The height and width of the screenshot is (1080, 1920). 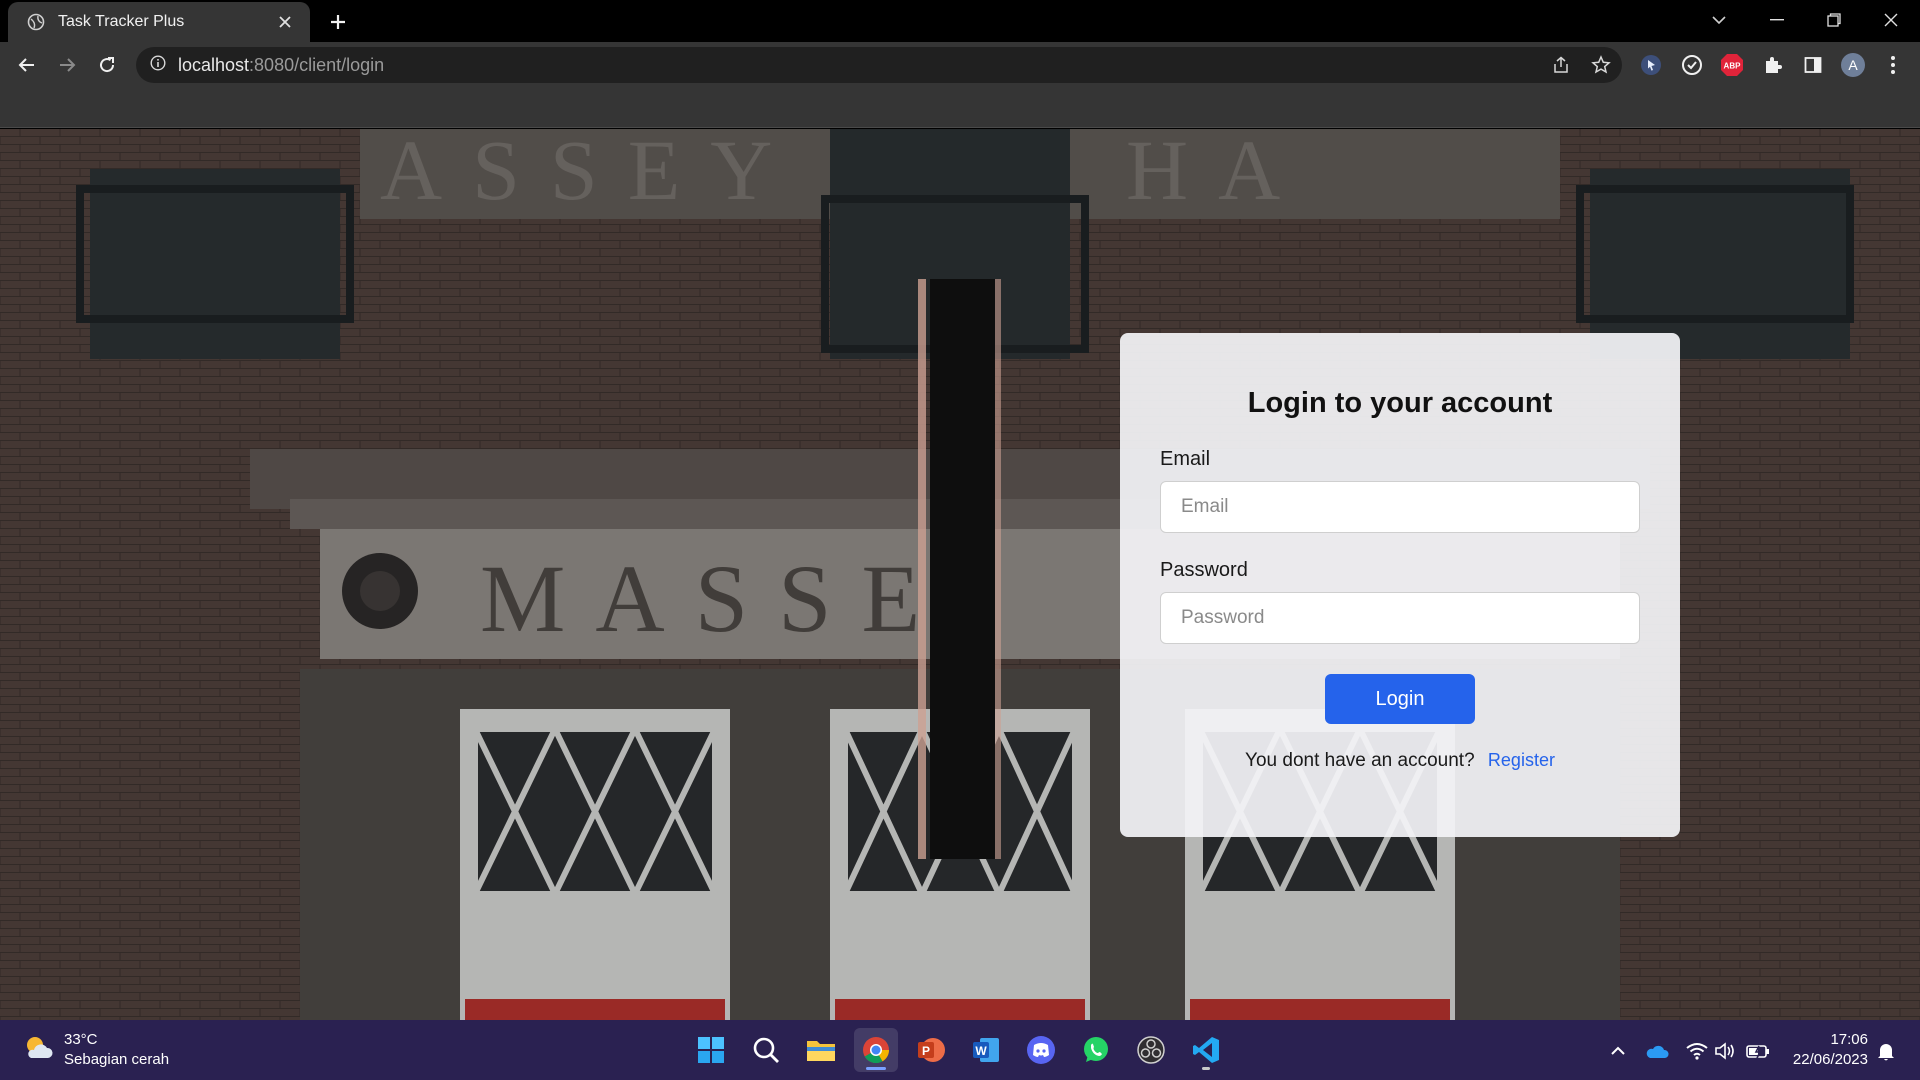 I want to click on clock-time: 17:06, so click(x=1849, y=1039).